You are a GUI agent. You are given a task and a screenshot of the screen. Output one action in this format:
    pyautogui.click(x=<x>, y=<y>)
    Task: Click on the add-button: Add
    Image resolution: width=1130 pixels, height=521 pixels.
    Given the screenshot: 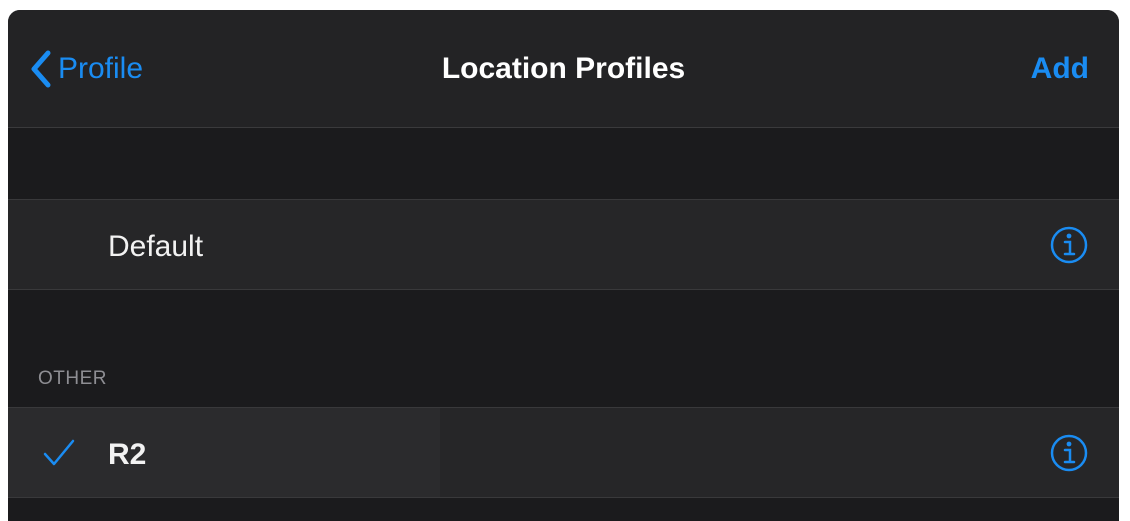 What is the action you would take?
    pyautogui.click(x=1060, y=69)
    